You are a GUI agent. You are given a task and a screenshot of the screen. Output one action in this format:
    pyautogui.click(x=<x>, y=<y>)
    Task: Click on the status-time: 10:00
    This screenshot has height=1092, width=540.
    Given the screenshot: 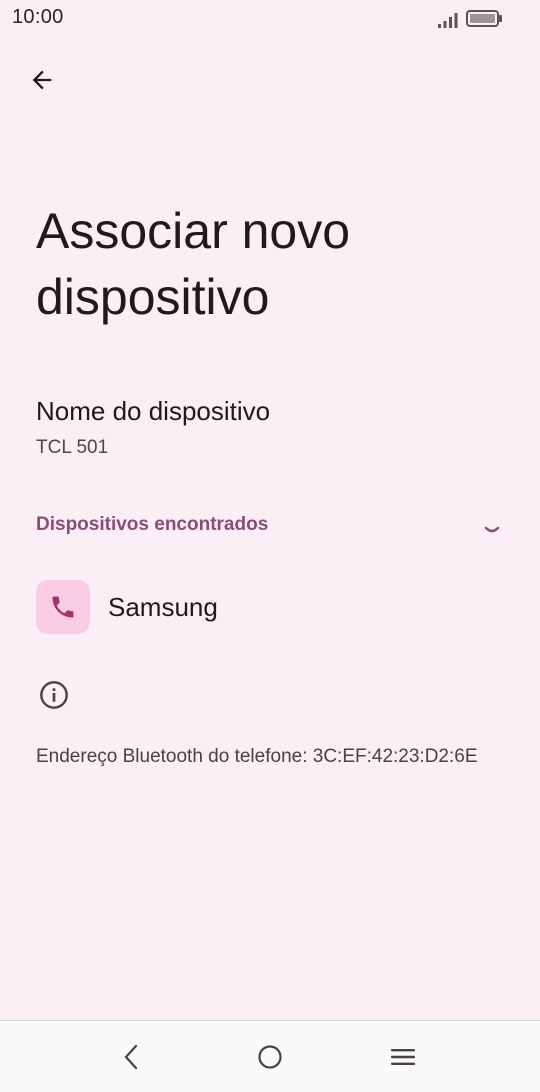 What is the action you would take?
    pyautogui.click(x=38, y=17)
    